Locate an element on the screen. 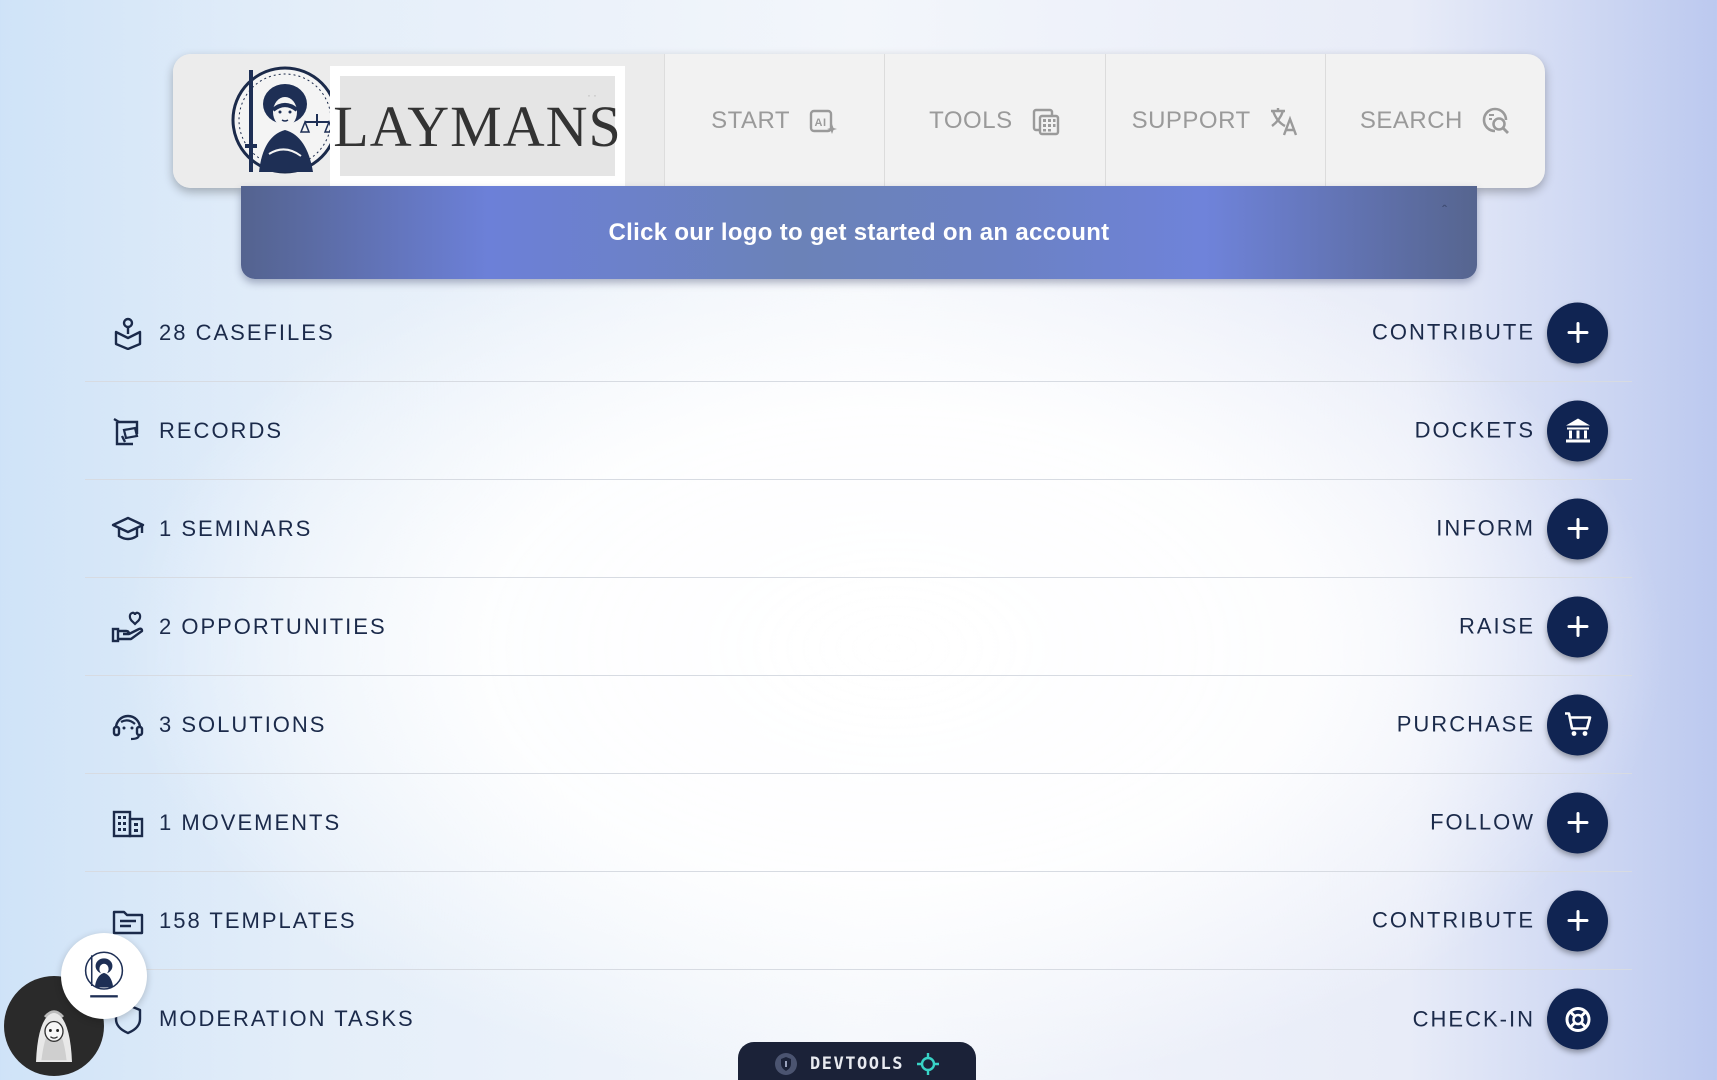  svg-text: AI is located at coordinates (821, 123).